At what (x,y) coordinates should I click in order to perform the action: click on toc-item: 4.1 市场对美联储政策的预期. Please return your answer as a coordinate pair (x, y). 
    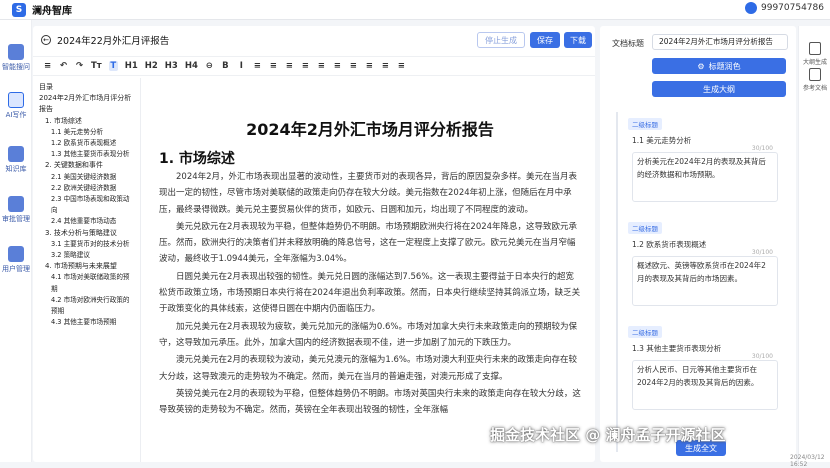
    Looking at the image, I should click on (86, 283).